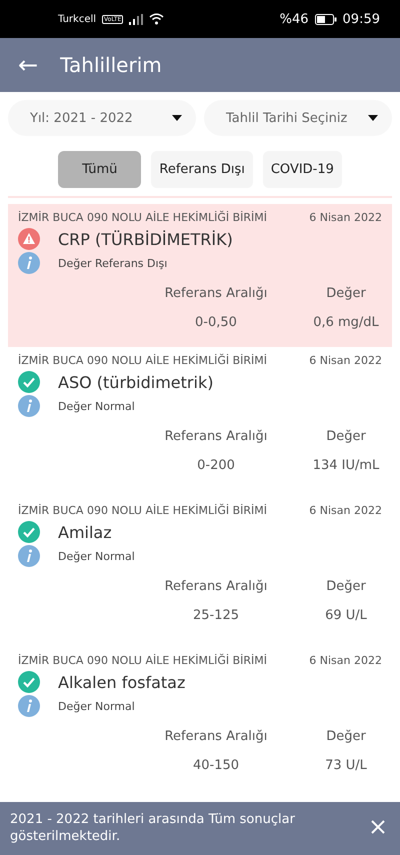 This screenshot has width=400, height=855. Describe the element at coordinates (346, 465) in the screenshot. I see `result-value: 134 IU/mL` at that location.